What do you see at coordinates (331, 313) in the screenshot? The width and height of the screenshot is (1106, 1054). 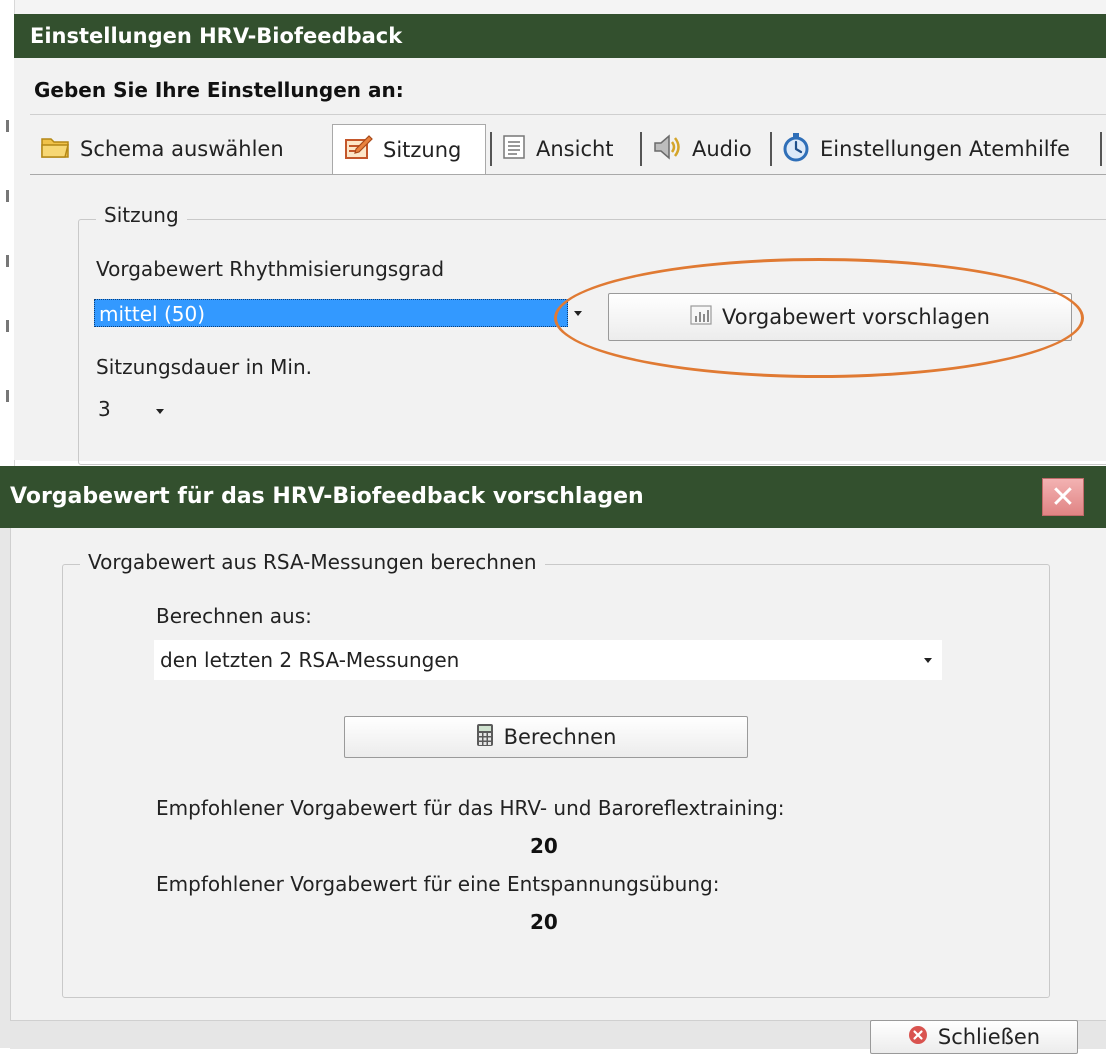 I see `target-value-select: mittel (50)` at bounding box center [331, 313].